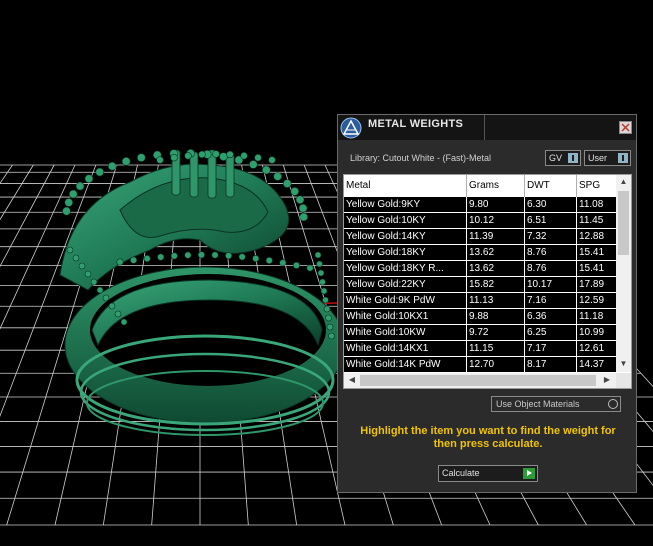  I want to click on table-row: White Gold:10KX1 9.88 6.36 11.18, so click(480, 317).